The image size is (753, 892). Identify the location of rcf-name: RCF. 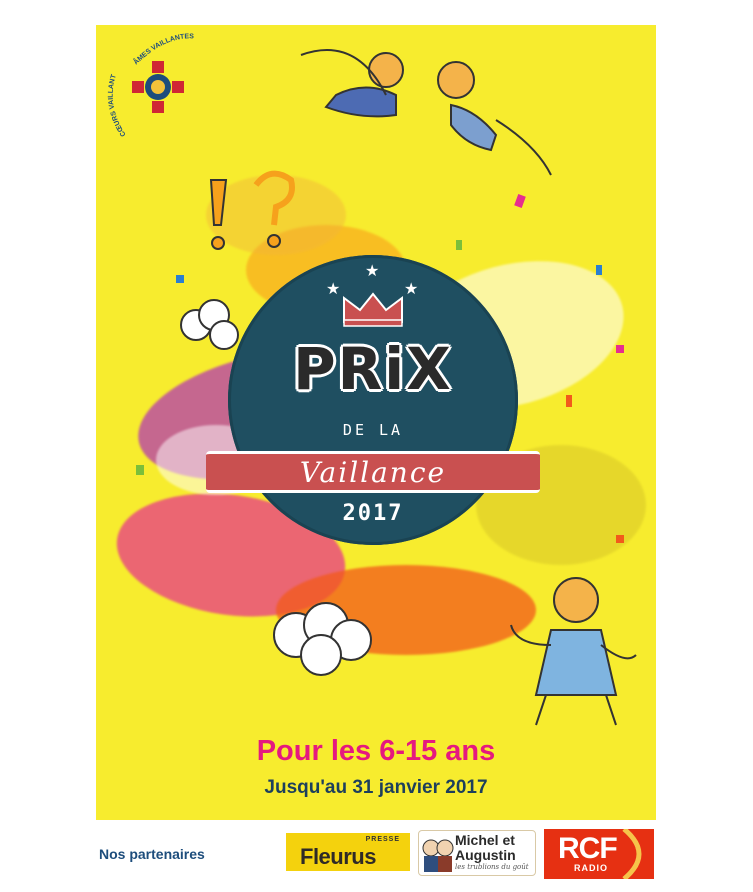
(588, 848).